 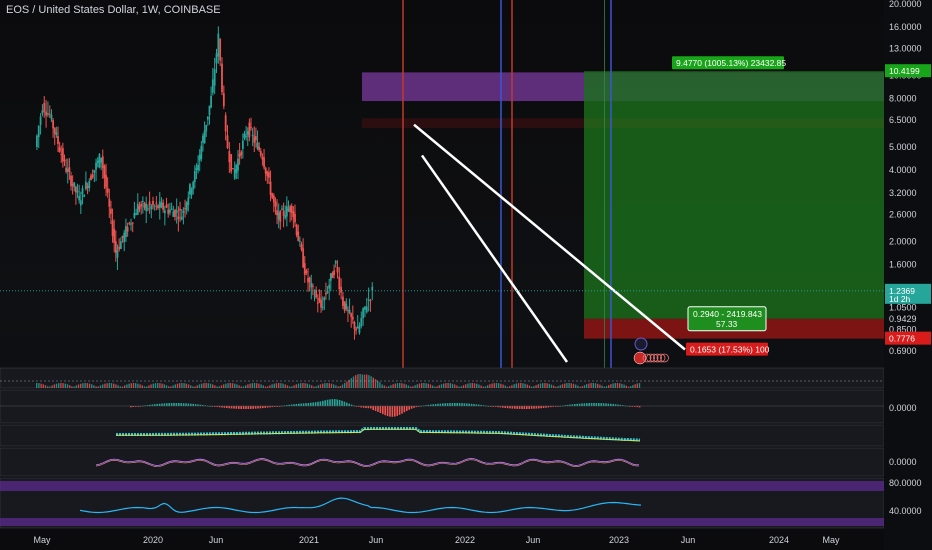 What do you see at coordinates (619, 540) in the screenshot?
I see `time-tick-label: 2023` at bounding box center [619, 540].